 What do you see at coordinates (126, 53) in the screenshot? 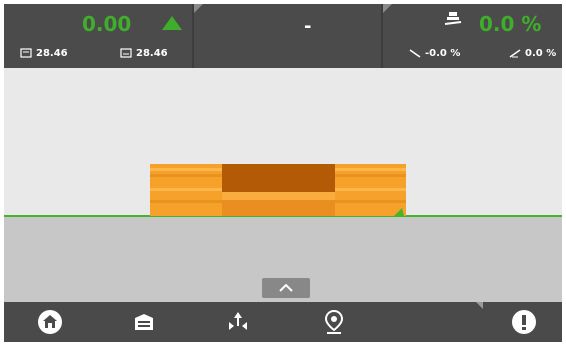
I see `screen-right-icon` at bounding box center [126, 53].